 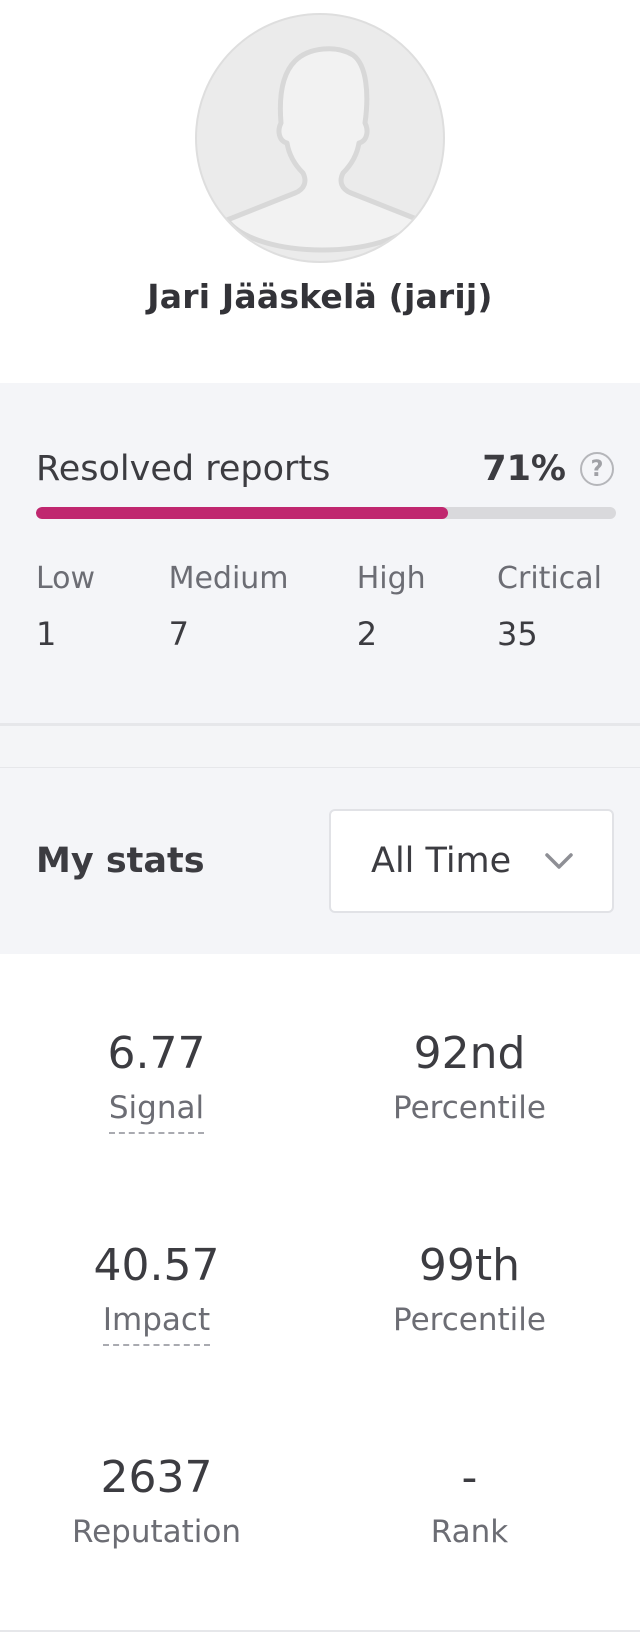 I want to click on resolved-reports-label: Resolved reports, so click(x=183, y=469).